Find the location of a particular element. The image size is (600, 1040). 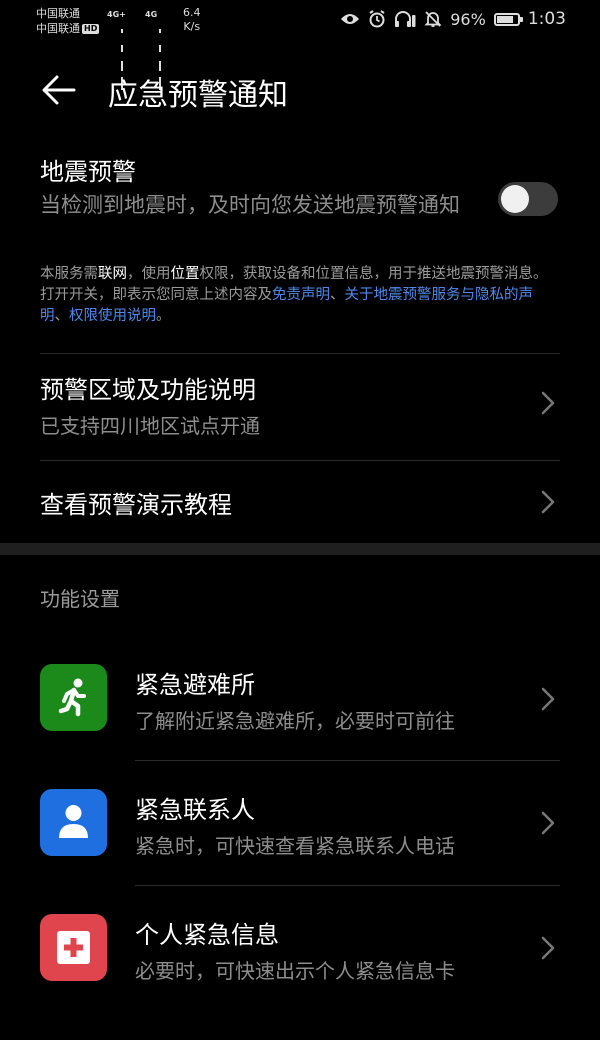

battery-icon is located at coordinates (508, 19).